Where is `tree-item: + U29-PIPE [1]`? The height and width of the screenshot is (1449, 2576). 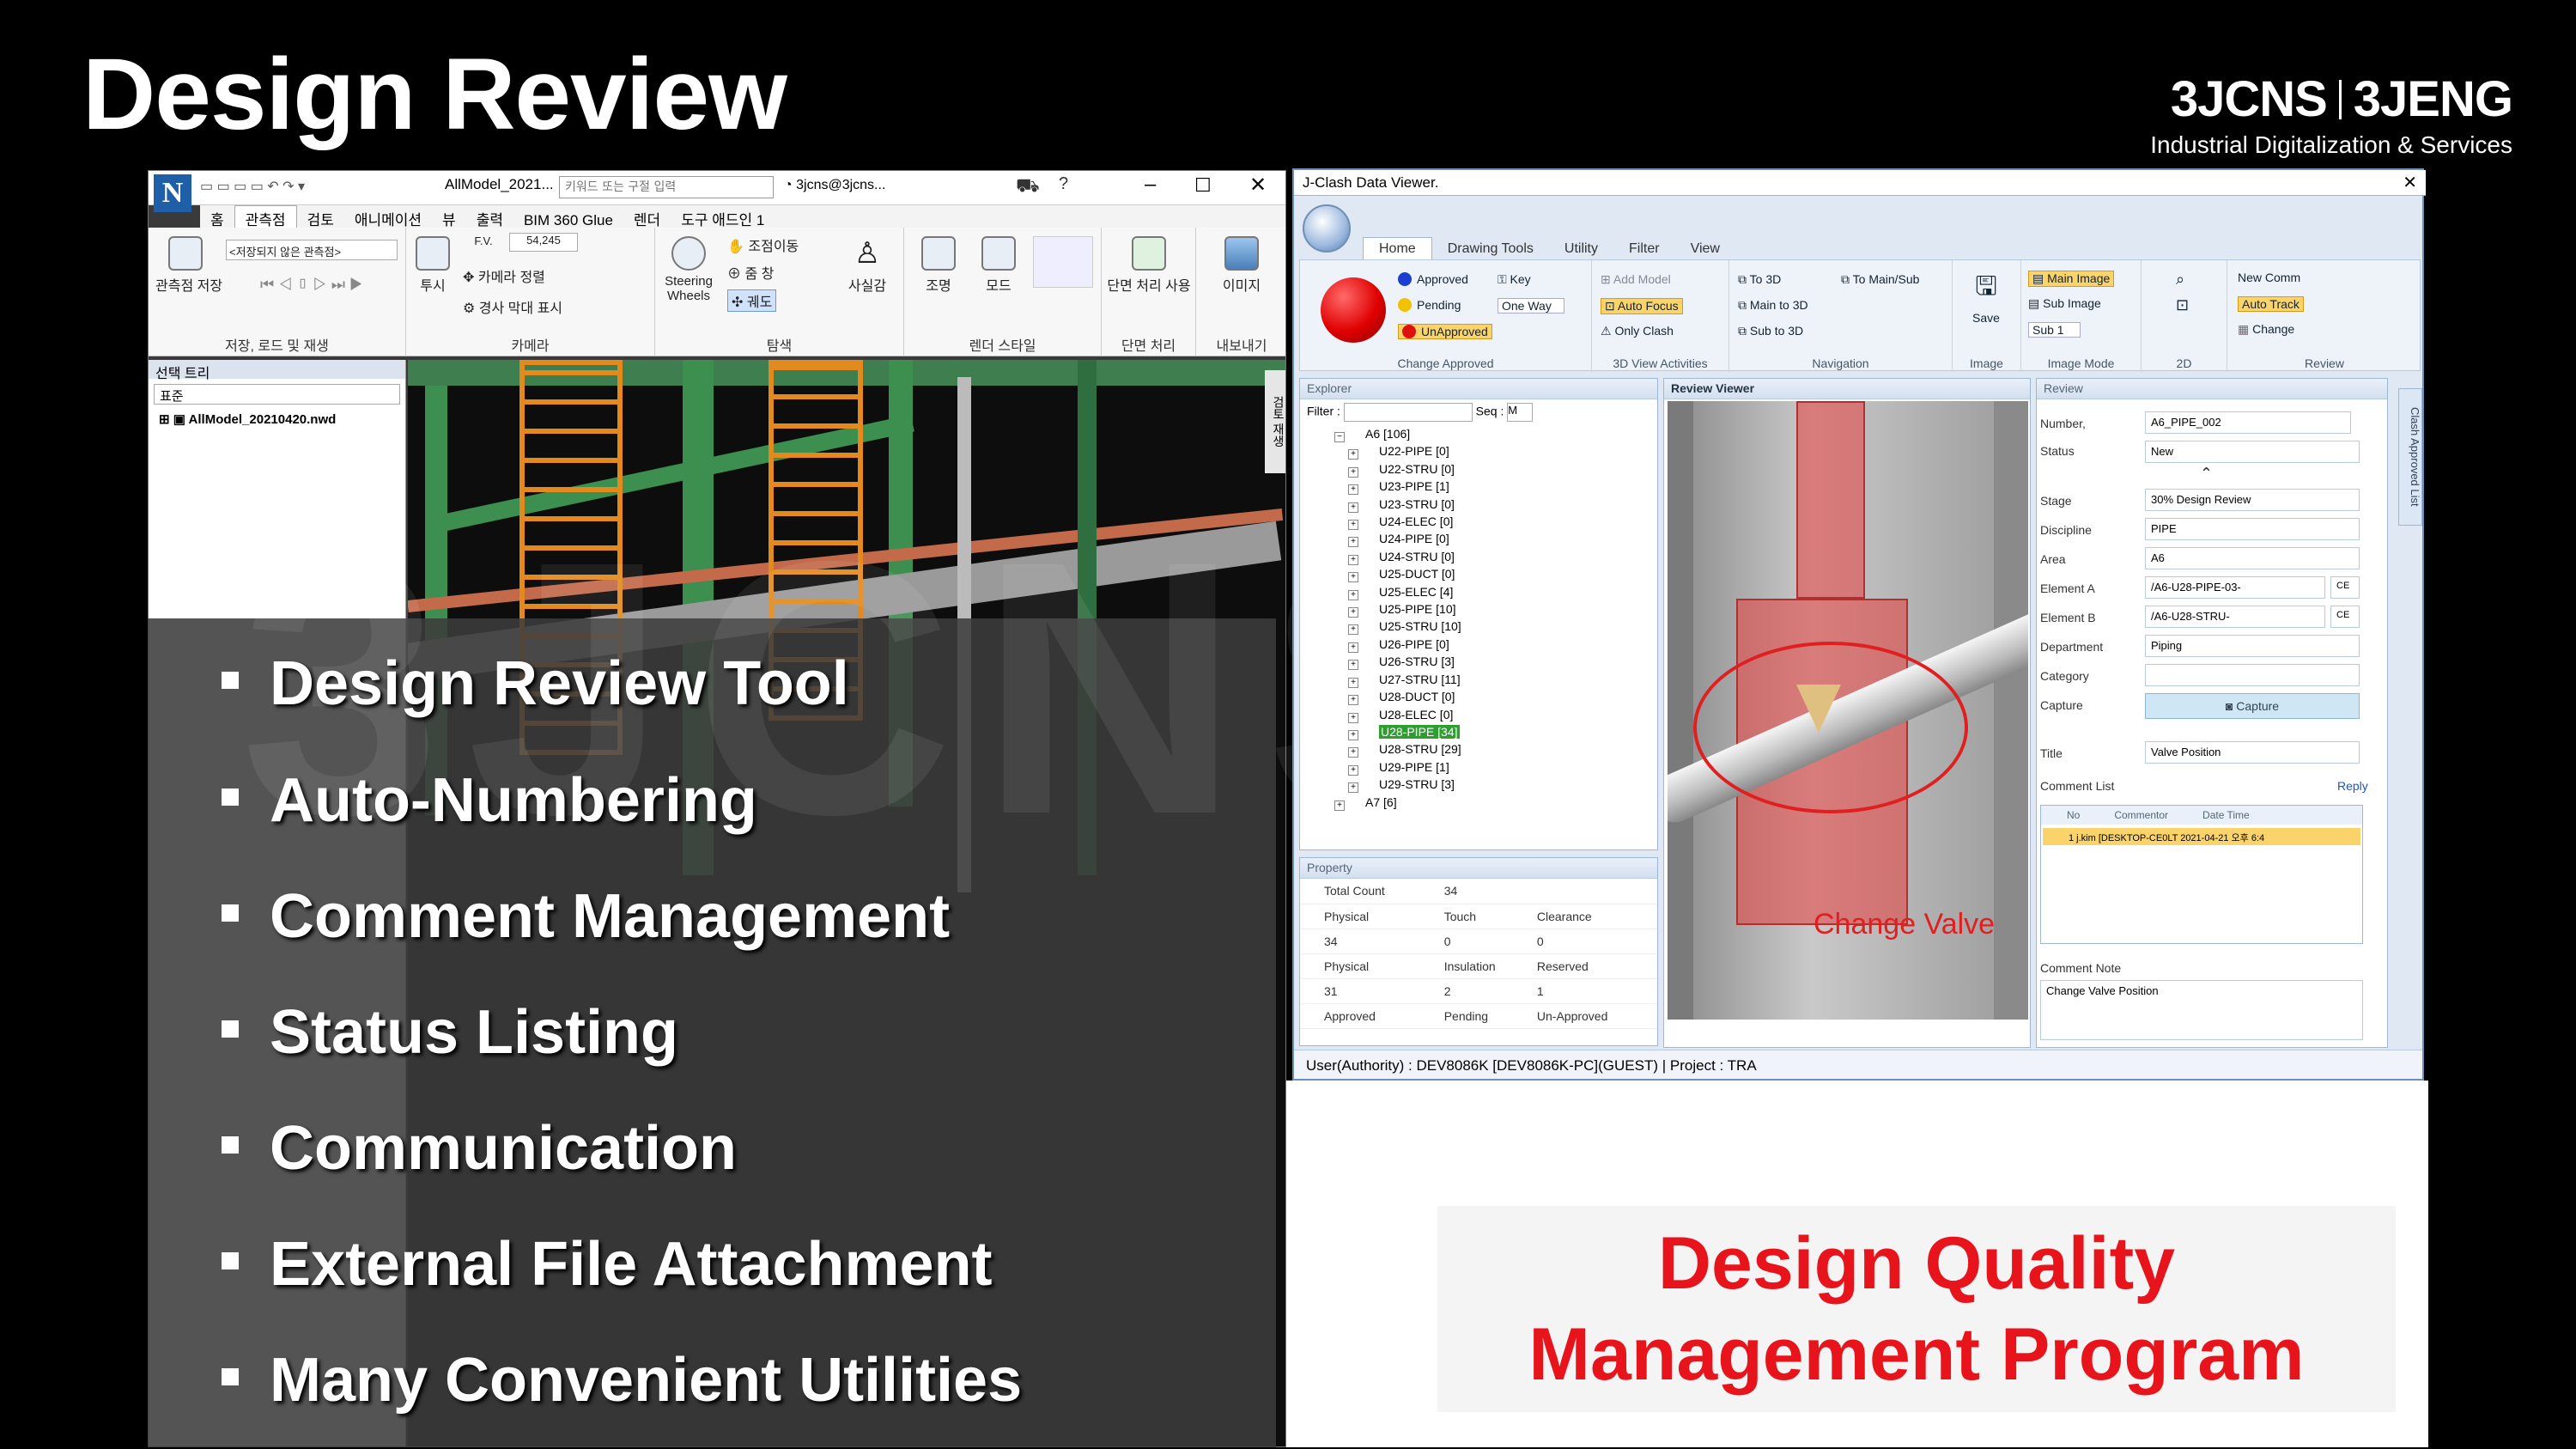
tree-item: + U29-PIPE [1] is located at coordinates (1495, 767).